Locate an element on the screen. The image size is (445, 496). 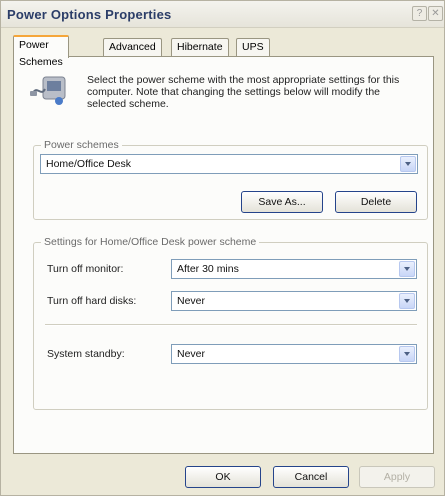
turn-off-monitor-label: Turn off monitor: is located at coordinates (85, 269).